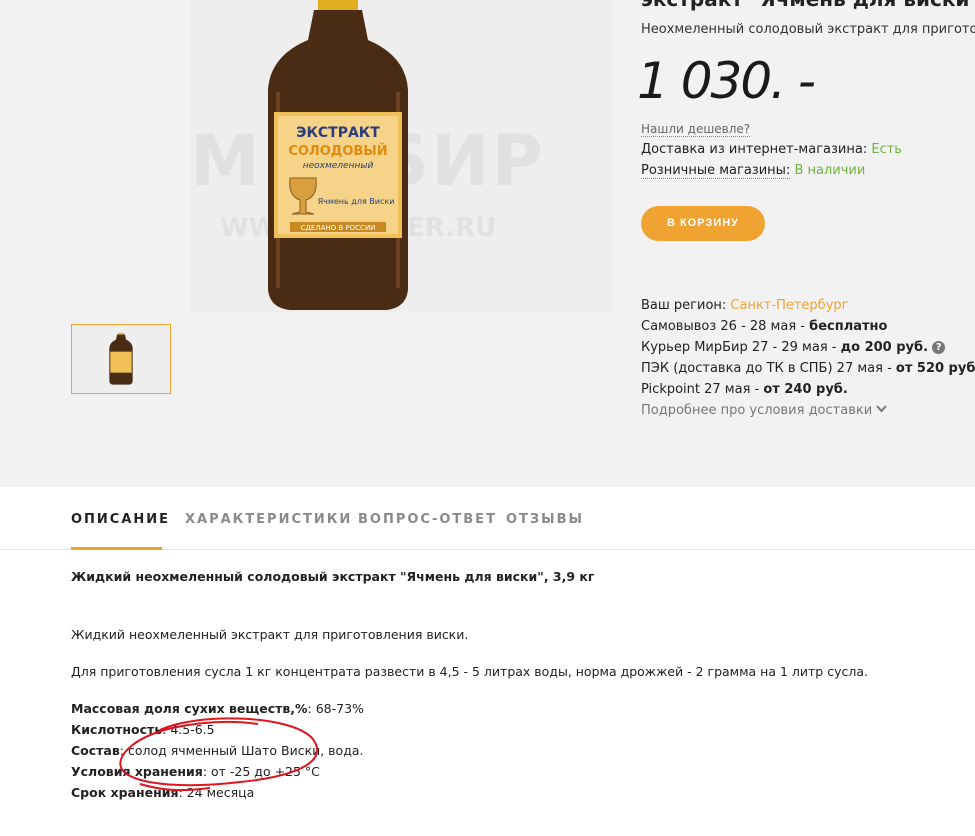 The image size is (975, 836). I want to click on tab-description: ОПИСАНИЕ, so click(120, 519).